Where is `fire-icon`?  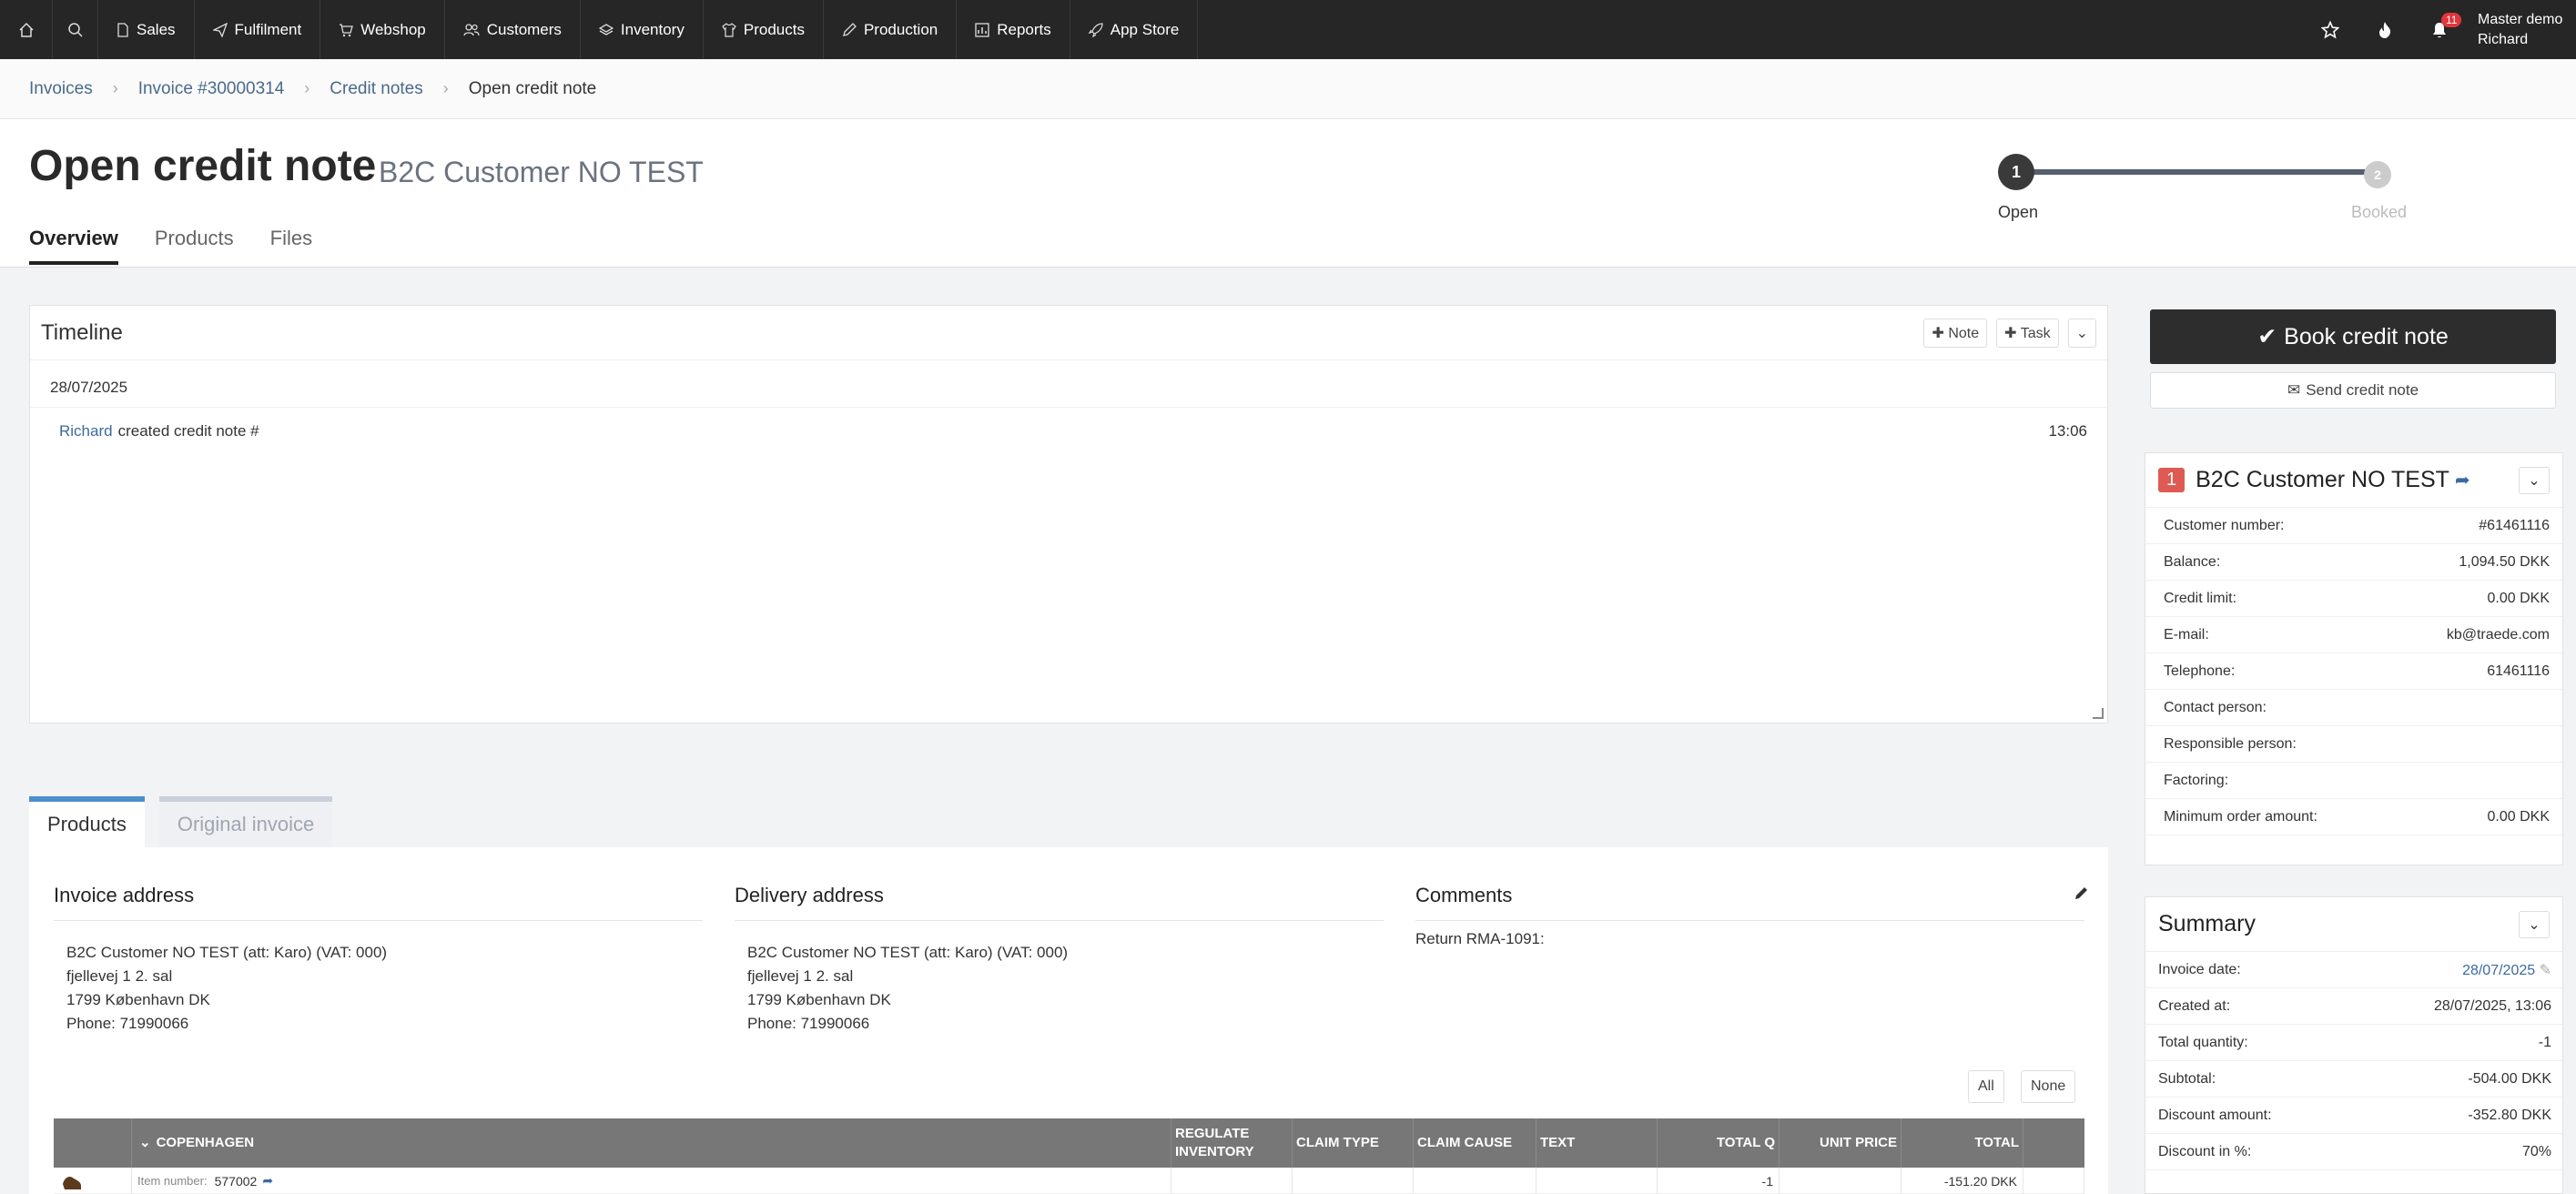 fire-icon is located at coordinates (2385, 29).